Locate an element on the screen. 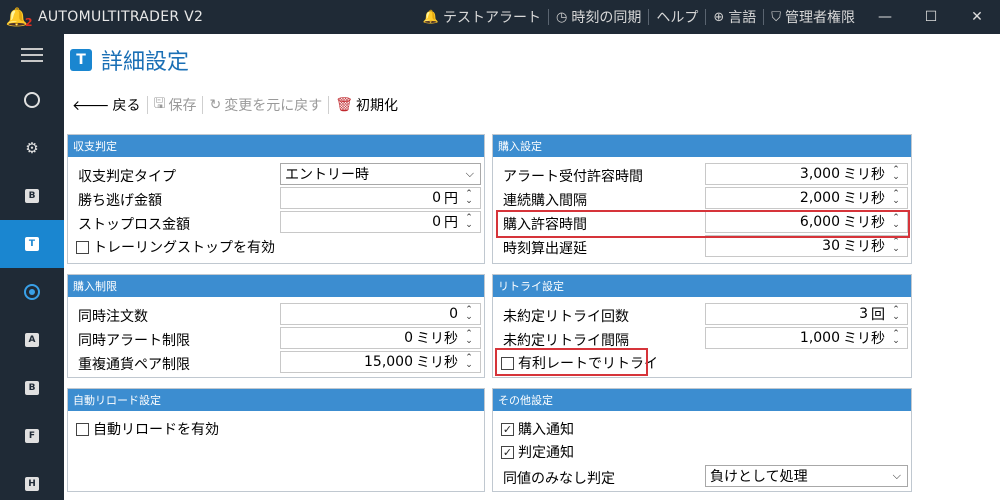 The height and width of the screenshot is (500, 1000). toolbar: 🡐 戻る 🖫 保存 ↻ 変更を元に戻す 🗑 初期化 is located at coordinates (532, 105).